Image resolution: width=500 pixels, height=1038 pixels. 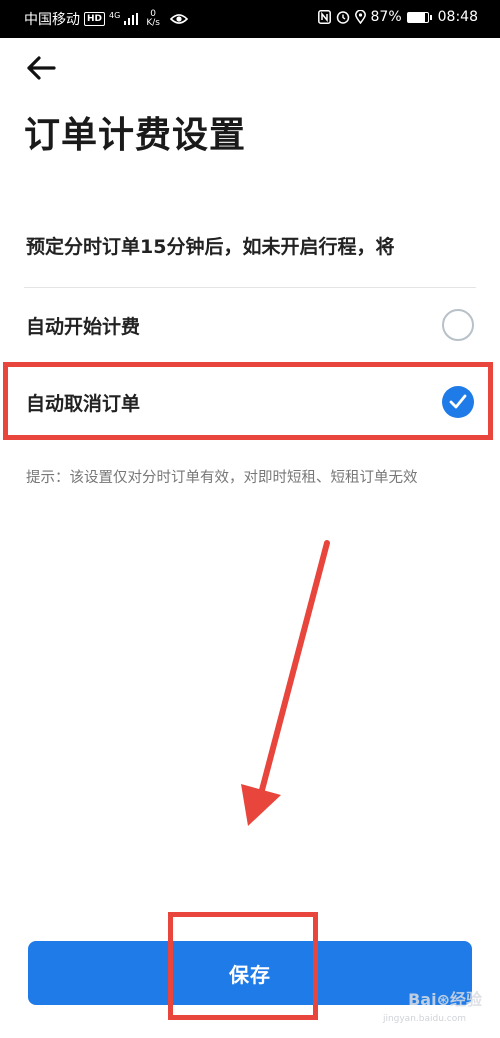 I want to click on annotation-arrow, so click(x=285, y=683).